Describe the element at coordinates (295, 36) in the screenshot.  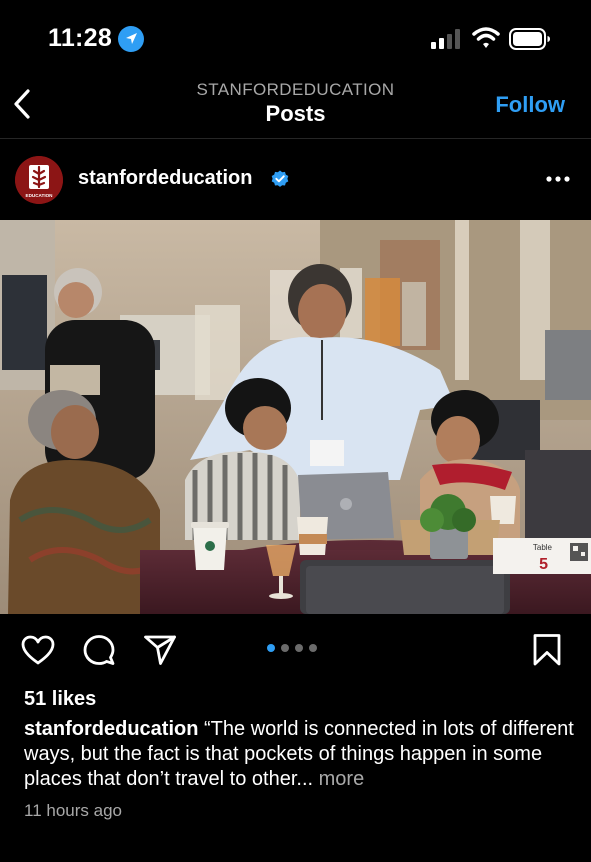
I see `status-bar: 11:28` at that location.